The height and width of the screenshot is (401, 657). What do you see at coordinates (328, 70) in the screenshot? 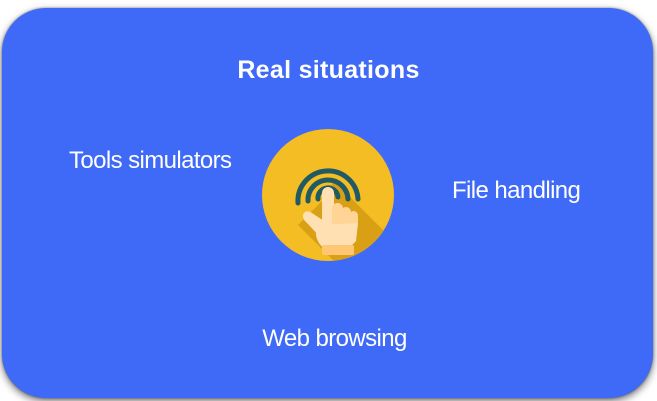
I see `card-title: Real situations` at bounding box center [328, 70].